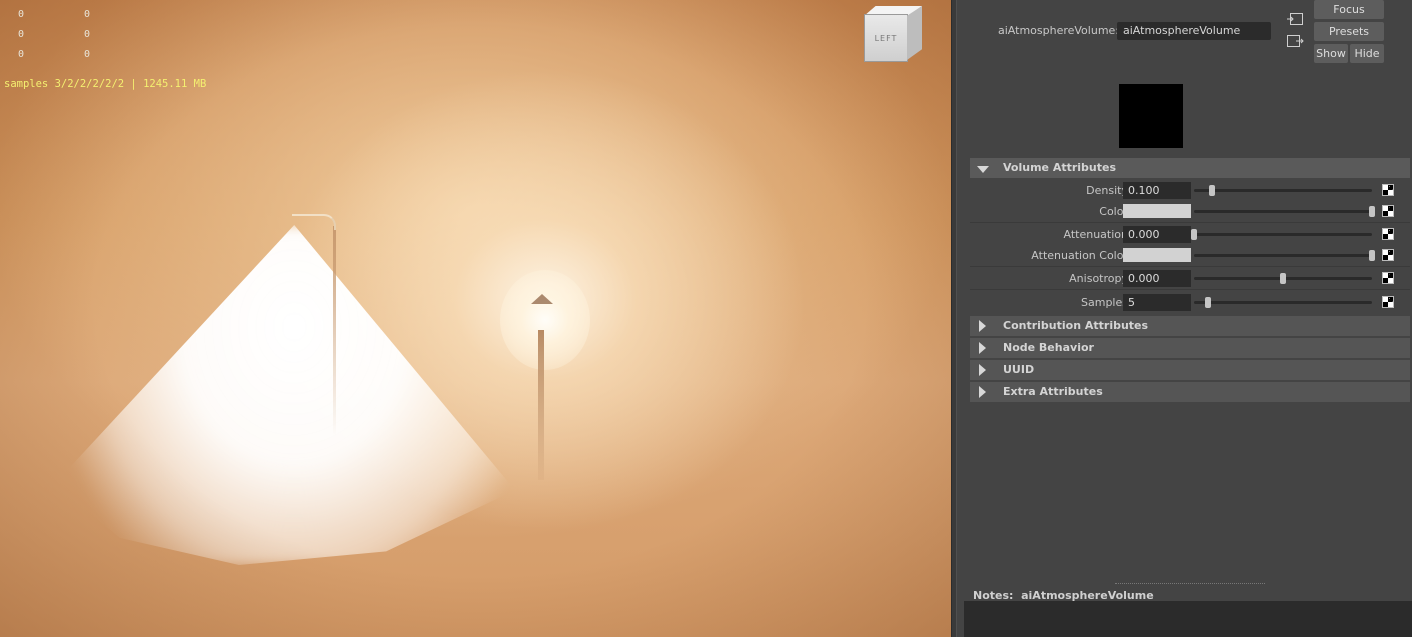 This screenshot has width=1412, height=637. I want to click on section-volume-attributes: Volume Attributes, so click(1190, 168).